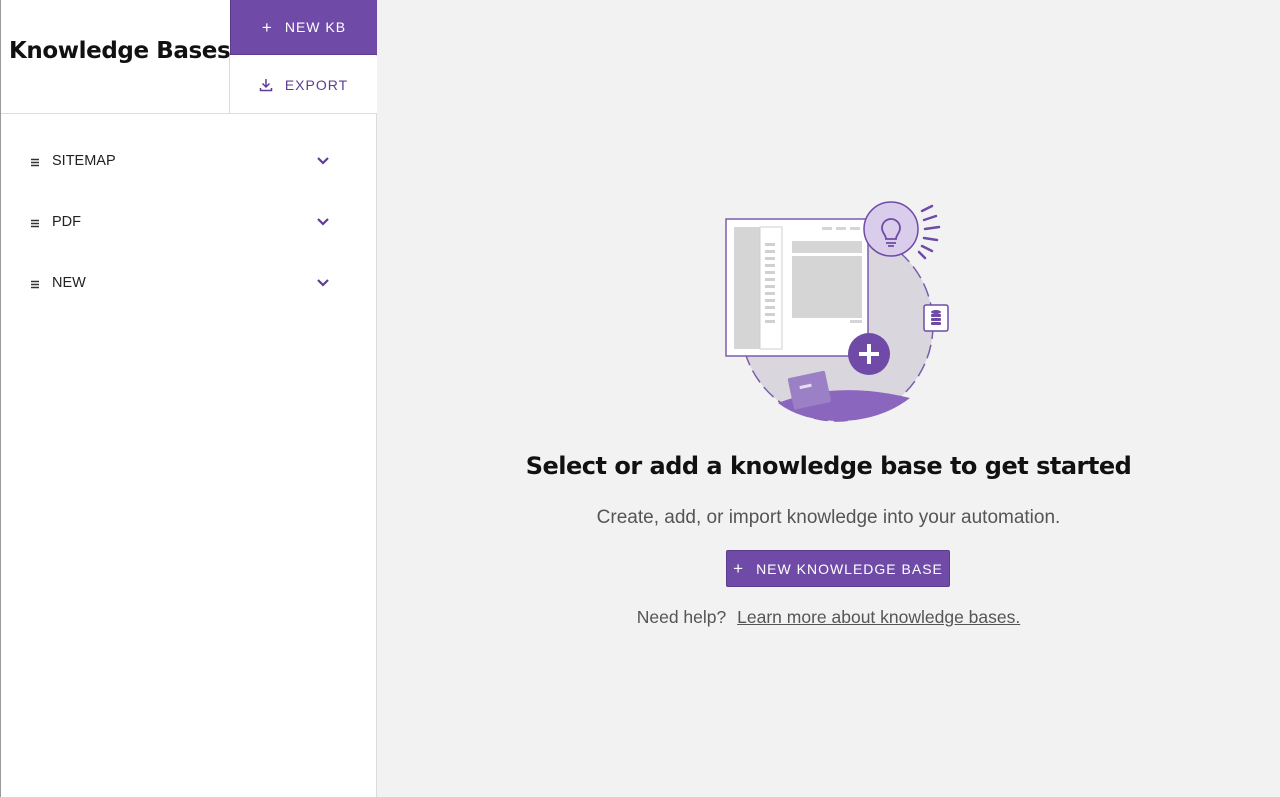  I want to click on list-item: PDF, so click(189, 223).